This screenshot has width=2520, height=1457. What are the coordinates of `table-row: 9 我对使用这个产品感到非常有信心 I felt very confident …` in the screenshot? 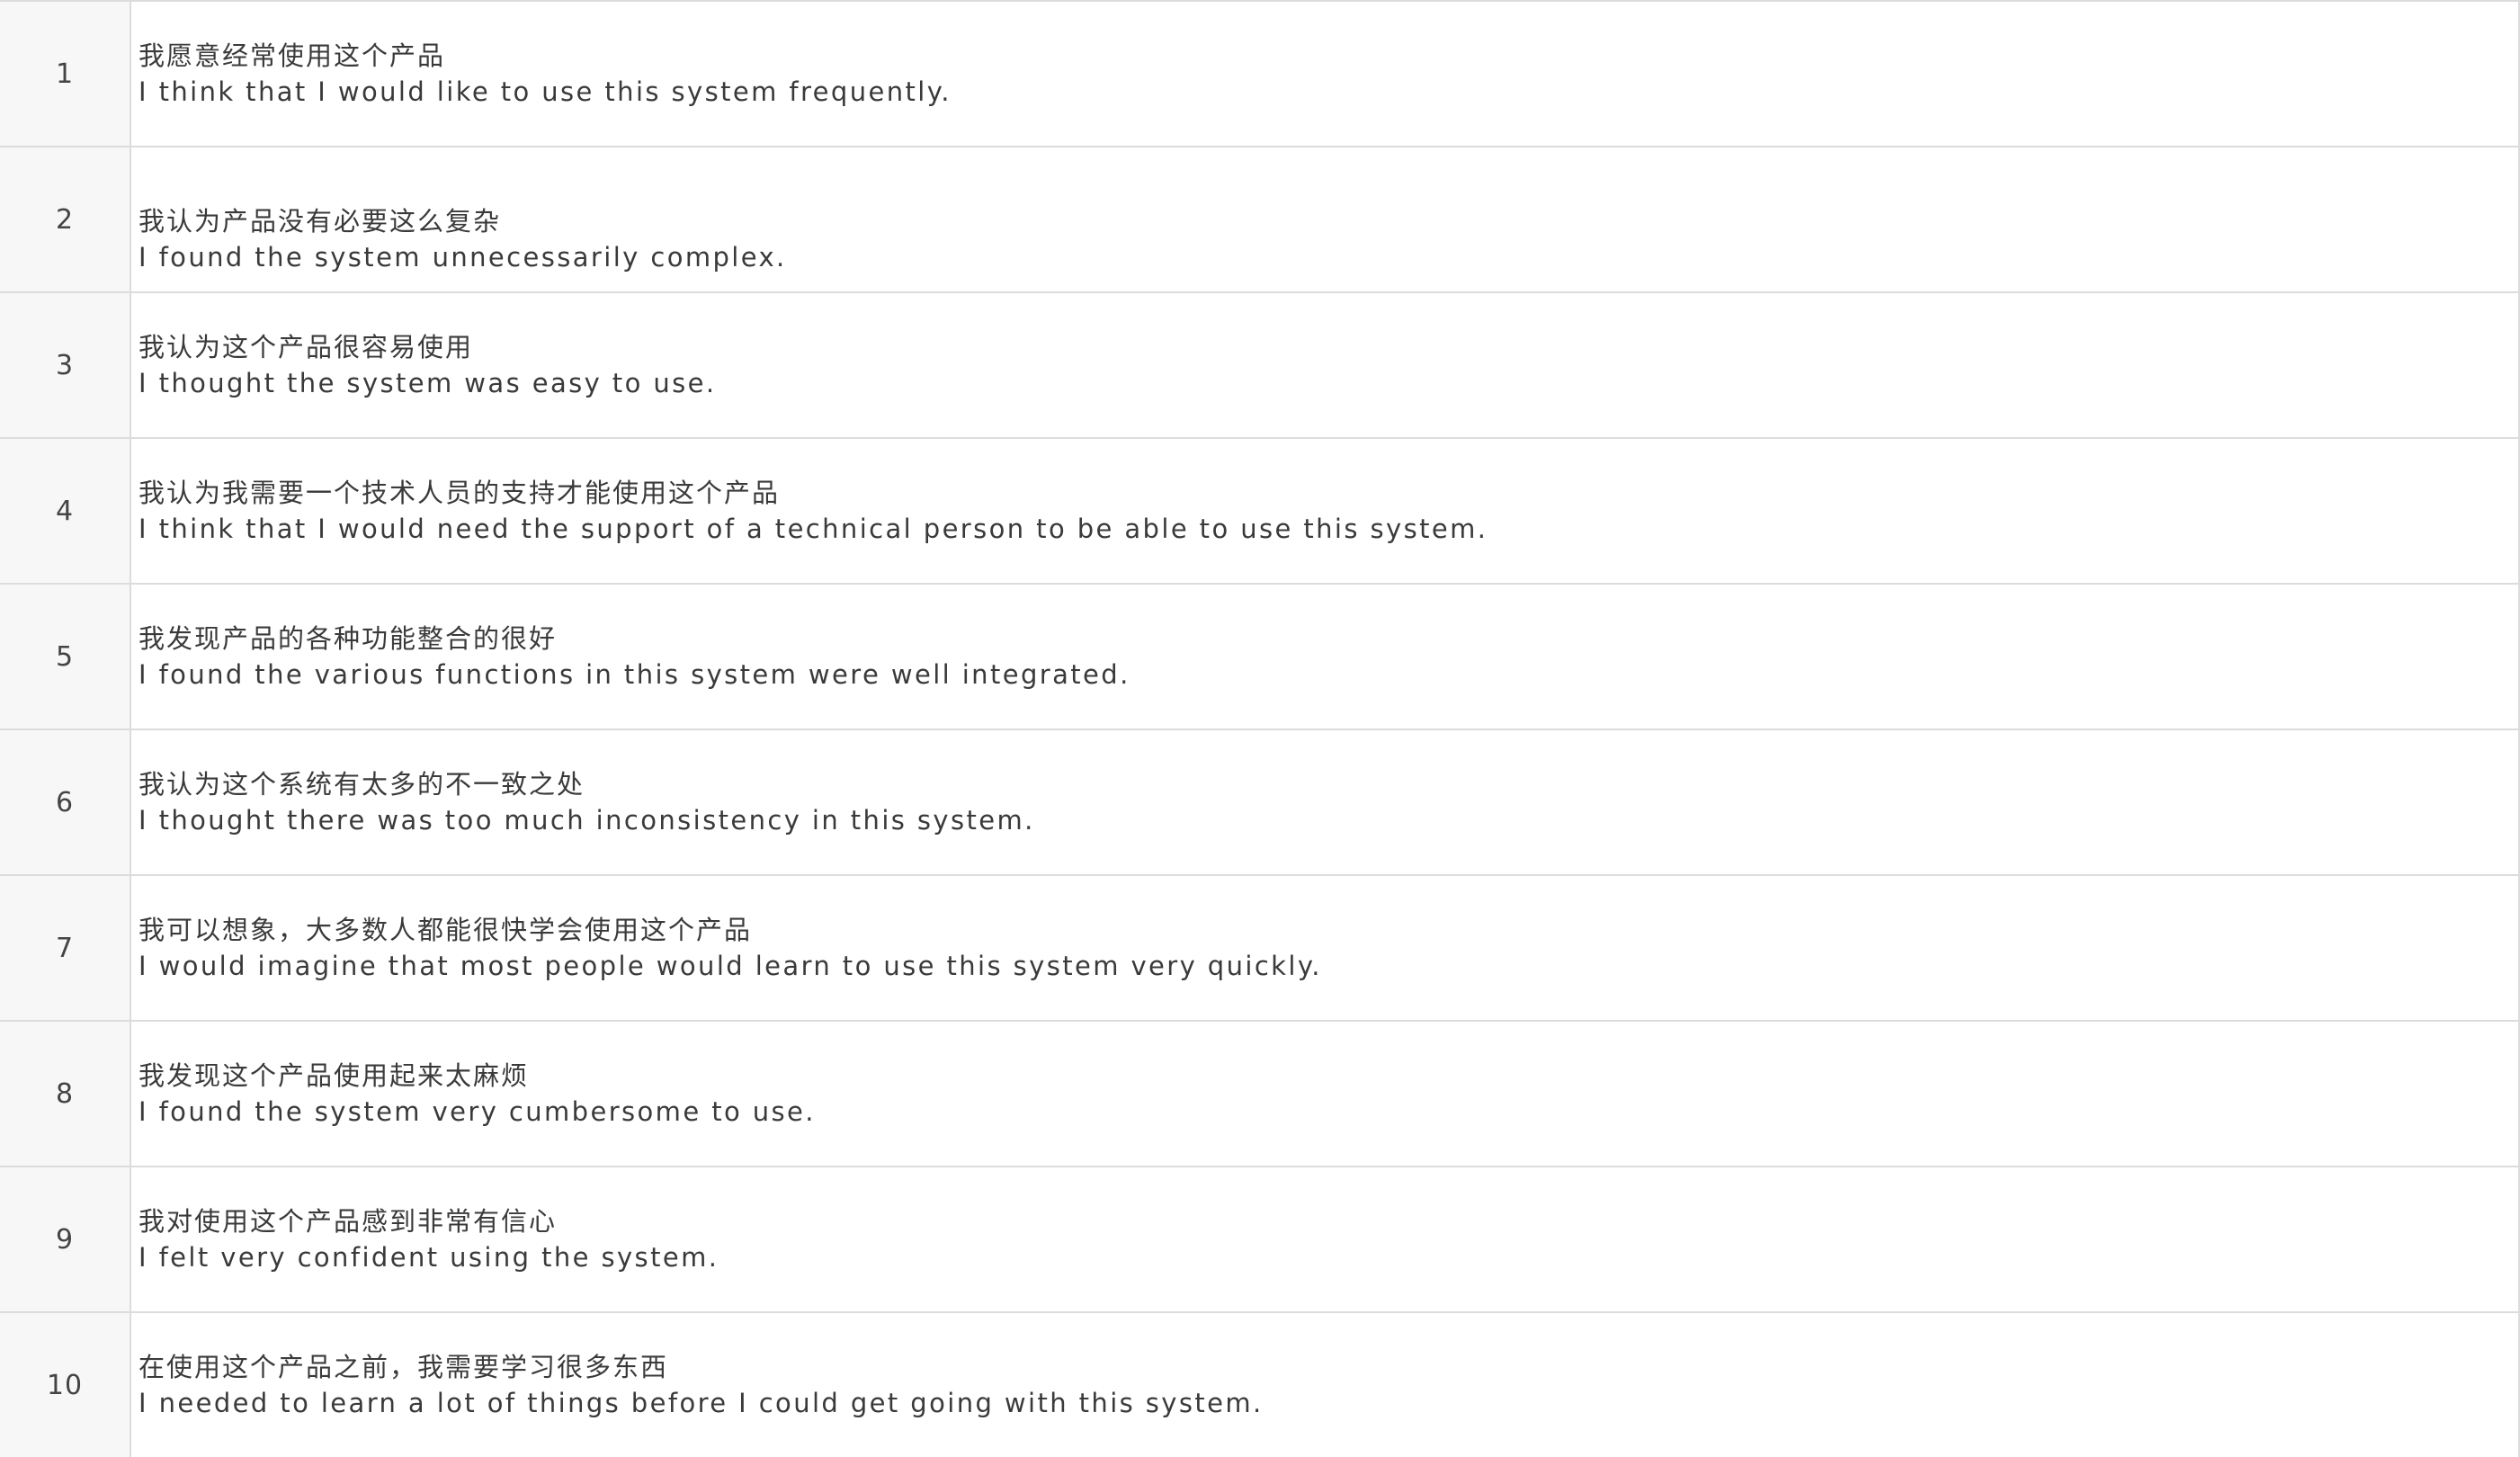 It's located at (1260, 1240).